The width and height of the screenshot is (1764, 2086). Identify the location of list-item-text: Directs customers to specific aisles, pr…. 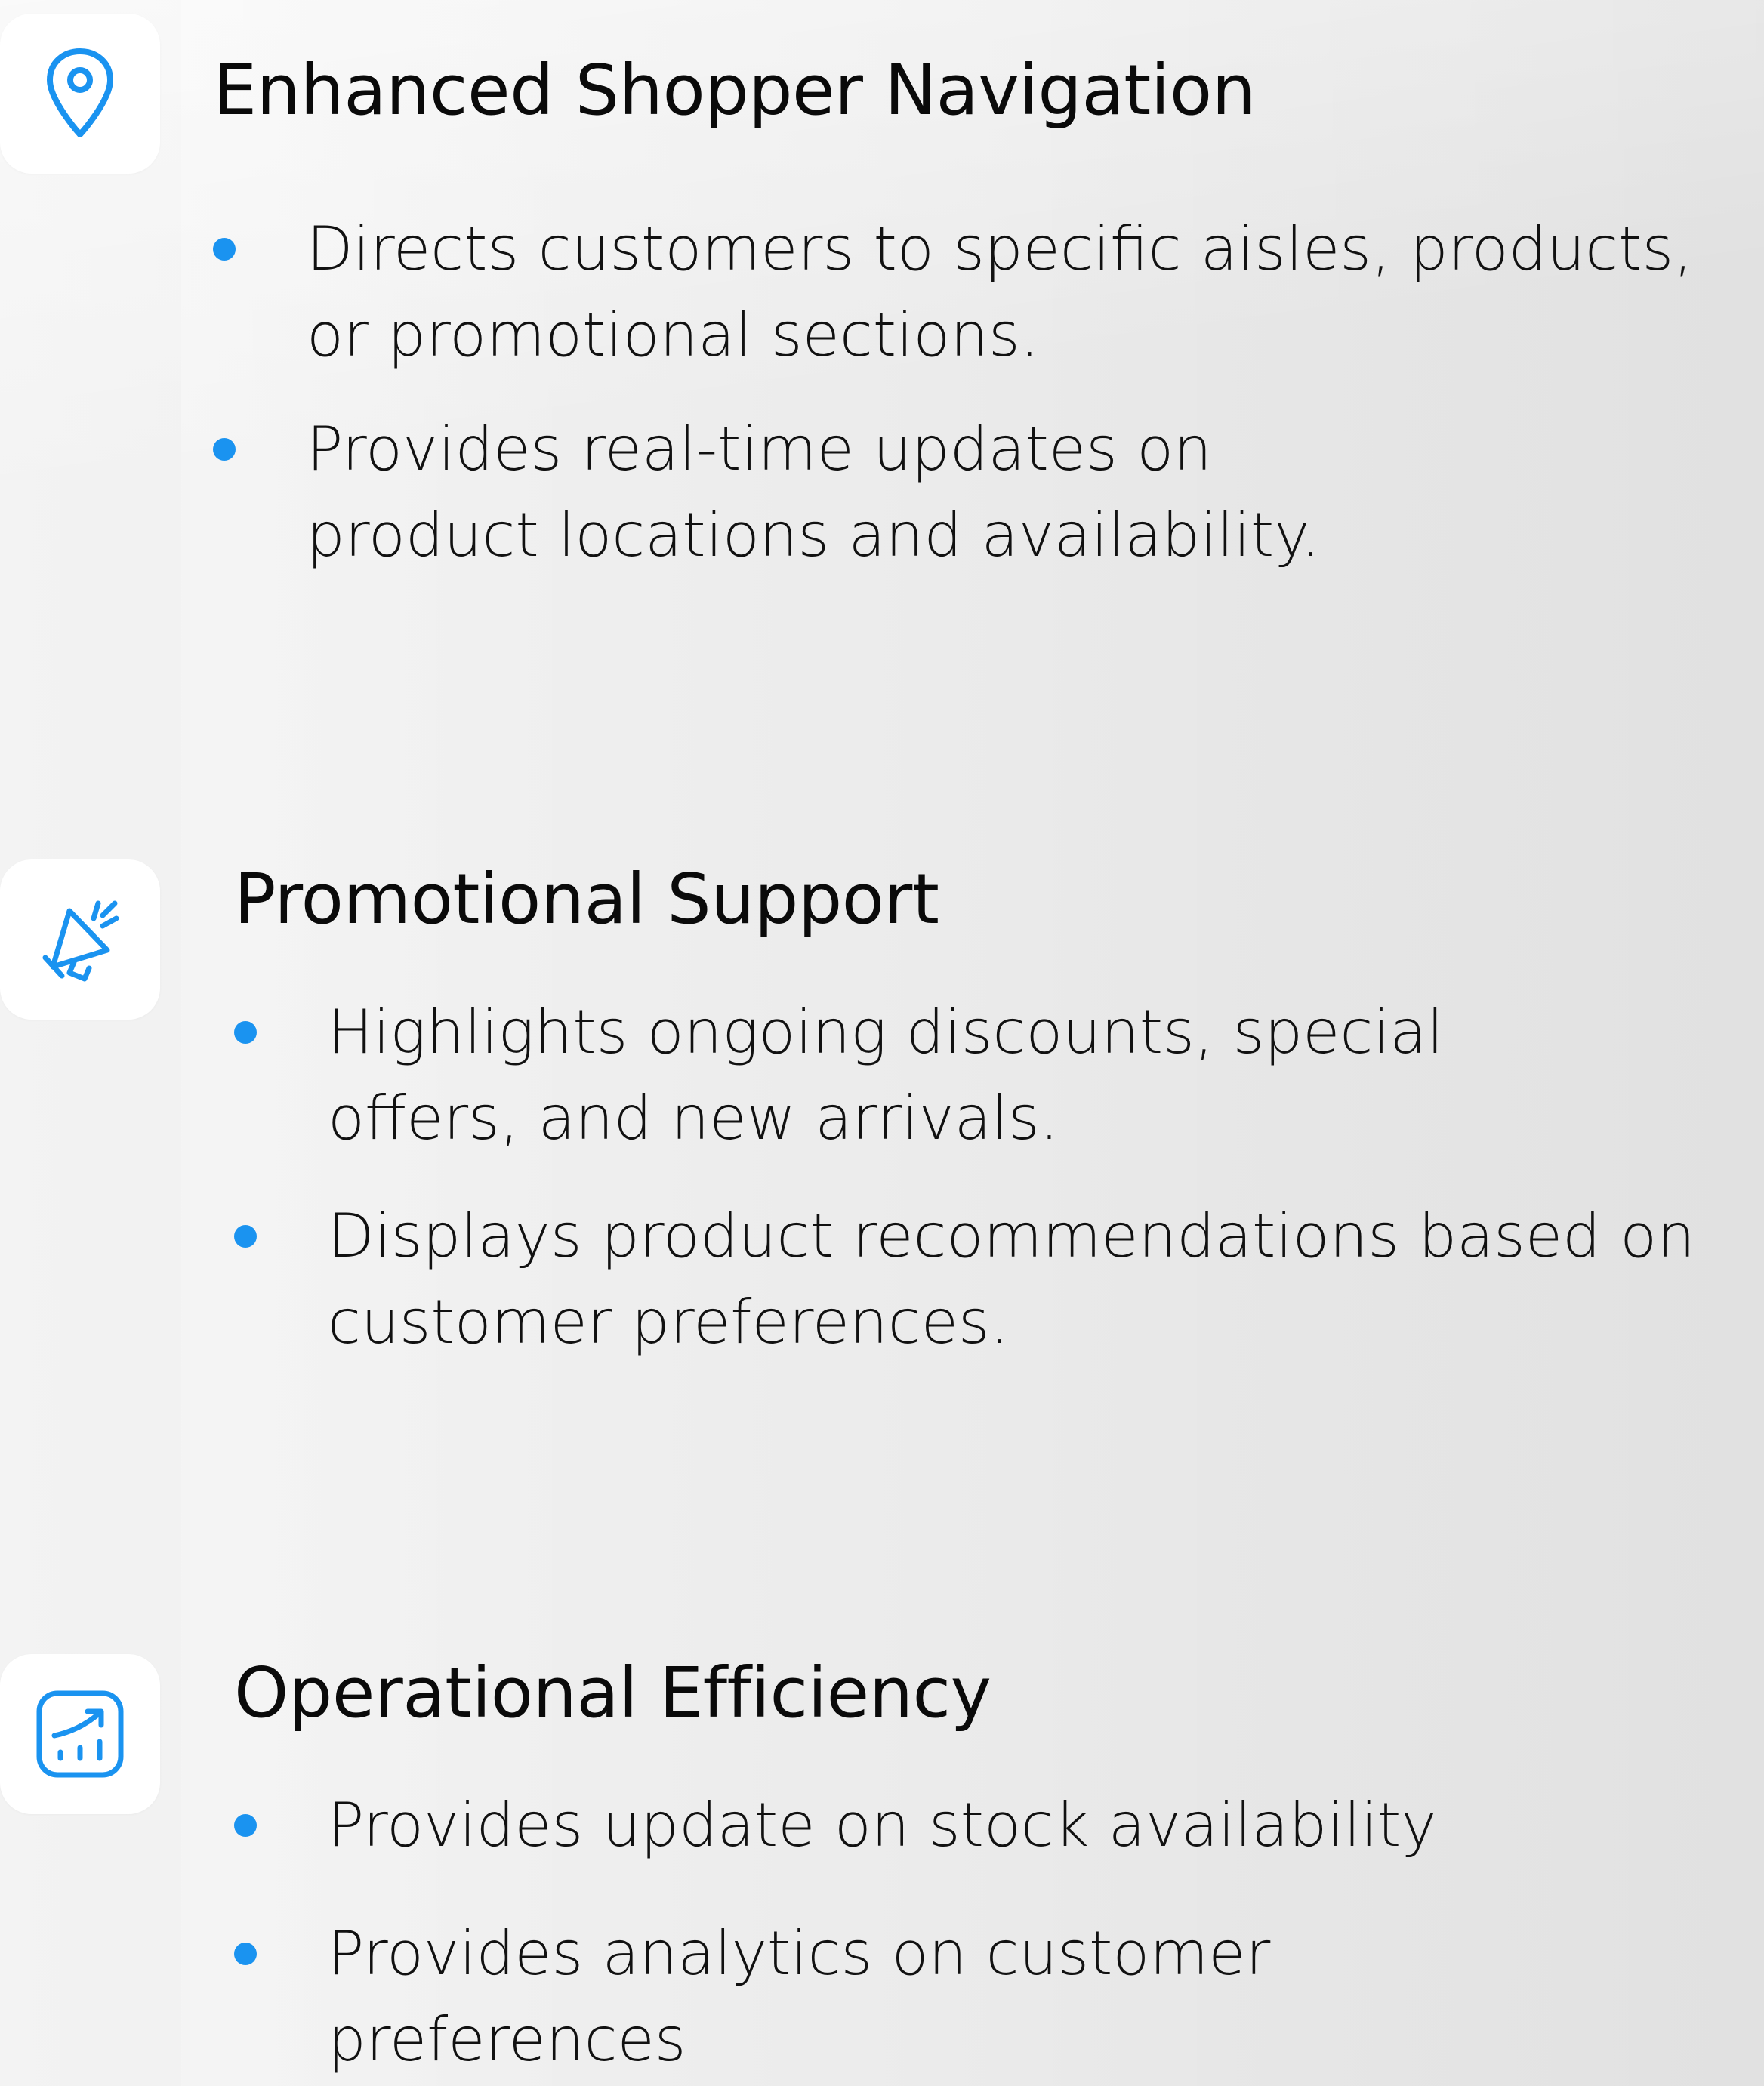
(1000, 249).